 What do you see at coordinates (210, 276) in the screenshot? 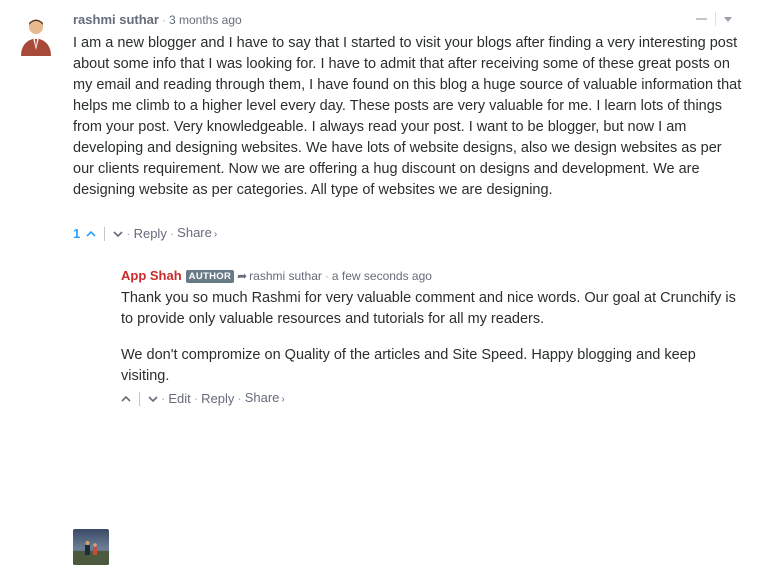
I see `author-badge: AUTHOR` at bounding box center [210, 276].